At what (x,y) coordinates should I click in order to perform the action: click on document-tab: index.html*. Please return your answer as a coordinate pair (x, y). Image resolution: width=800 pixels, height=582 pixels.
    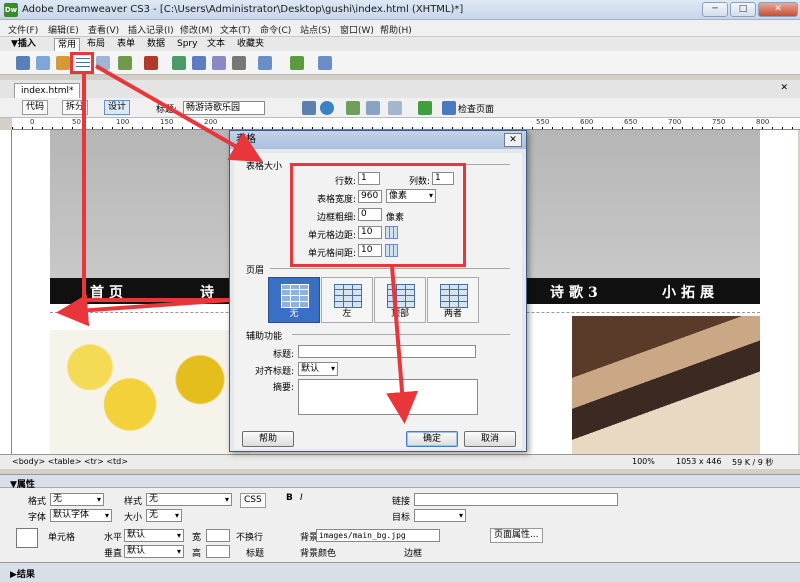
    Looking at the image, I should click on (47, 90).